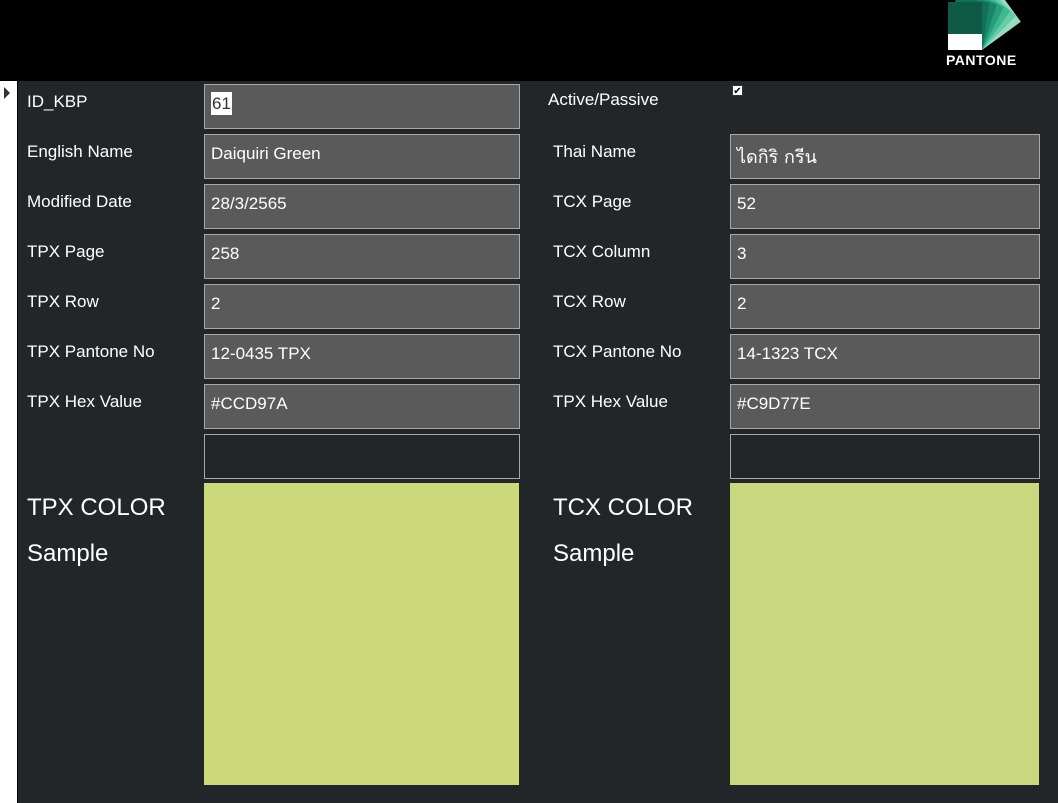 This screenshot has width=1058, height=803. Describe the element at coordinates (362, 156) in the screenshot. I see `english-name-field: Daiquiri Green` at that location.